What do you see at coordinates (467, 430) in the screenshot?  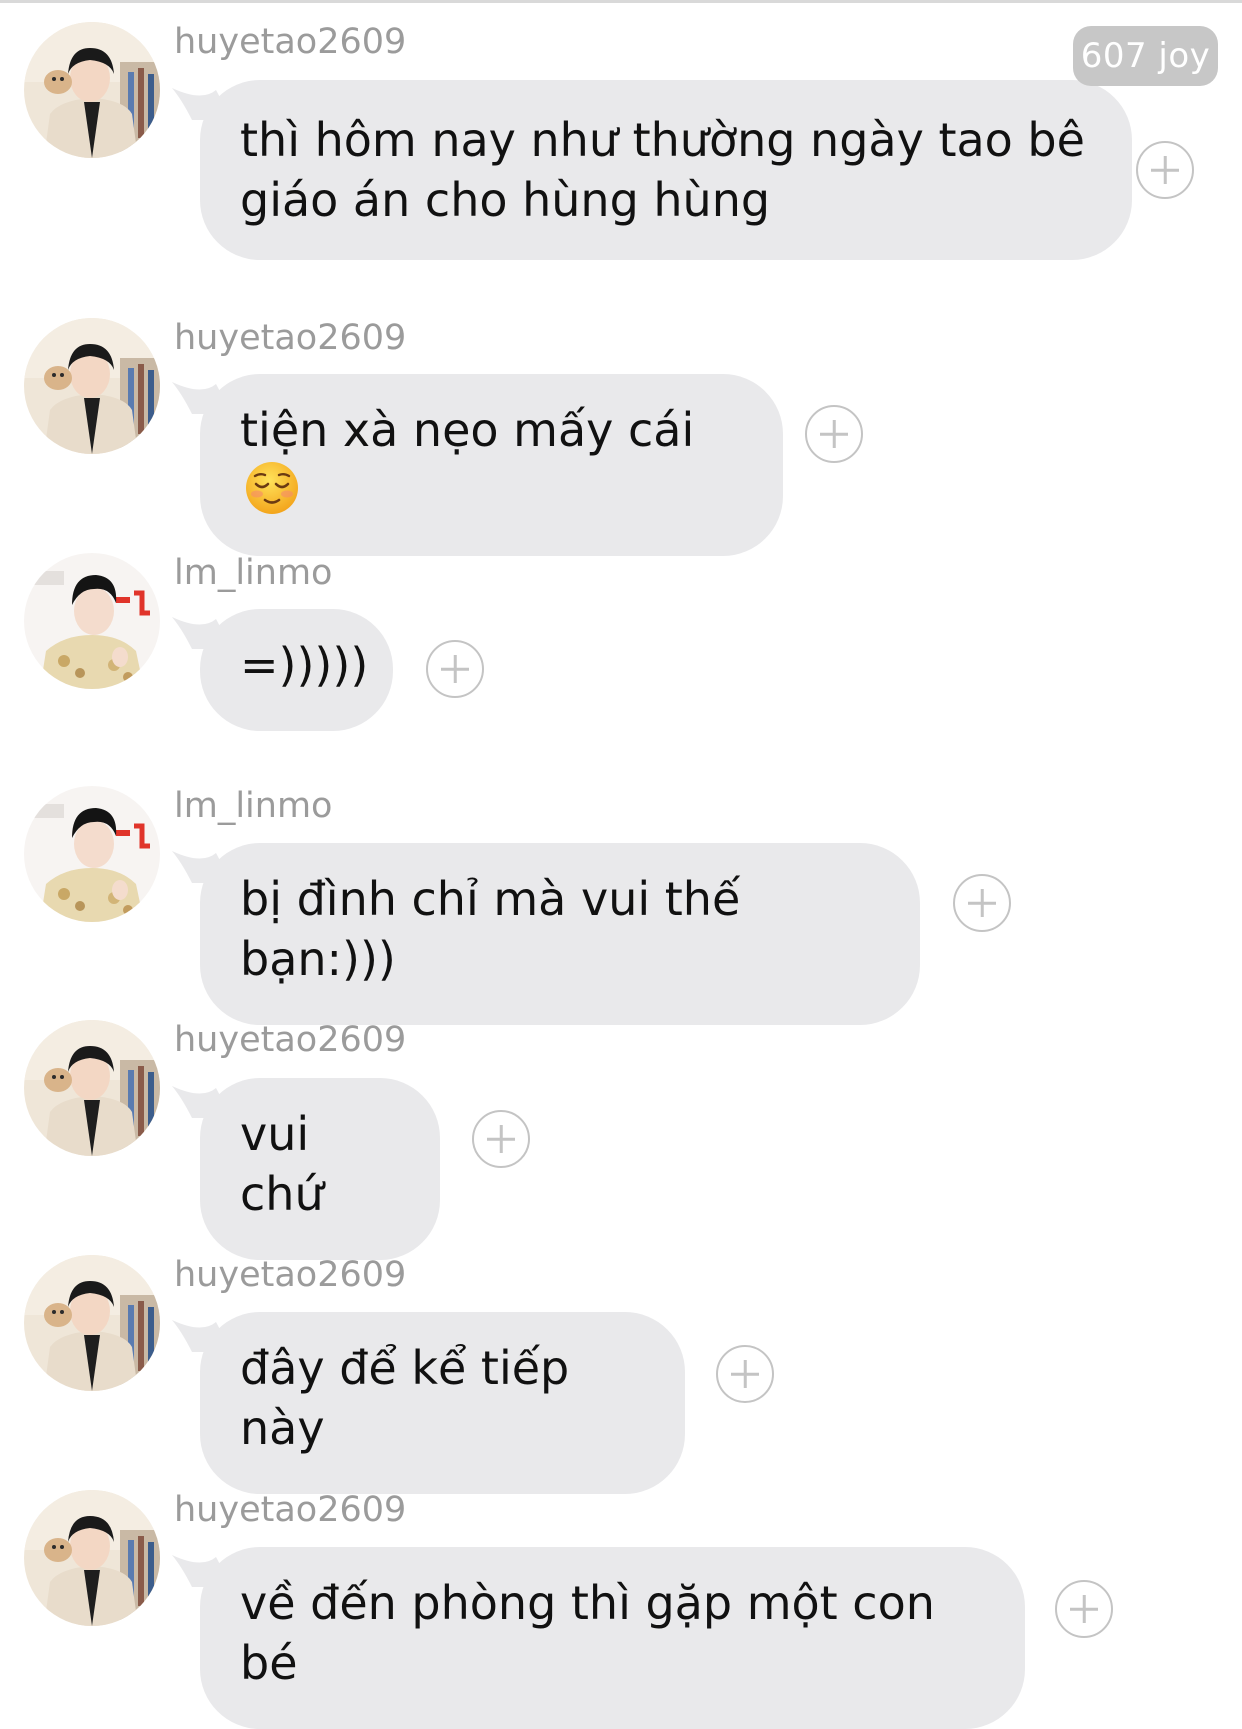 I see `message-text: tiện xà nẹo mấy cái` at bounding box center [467, 430].